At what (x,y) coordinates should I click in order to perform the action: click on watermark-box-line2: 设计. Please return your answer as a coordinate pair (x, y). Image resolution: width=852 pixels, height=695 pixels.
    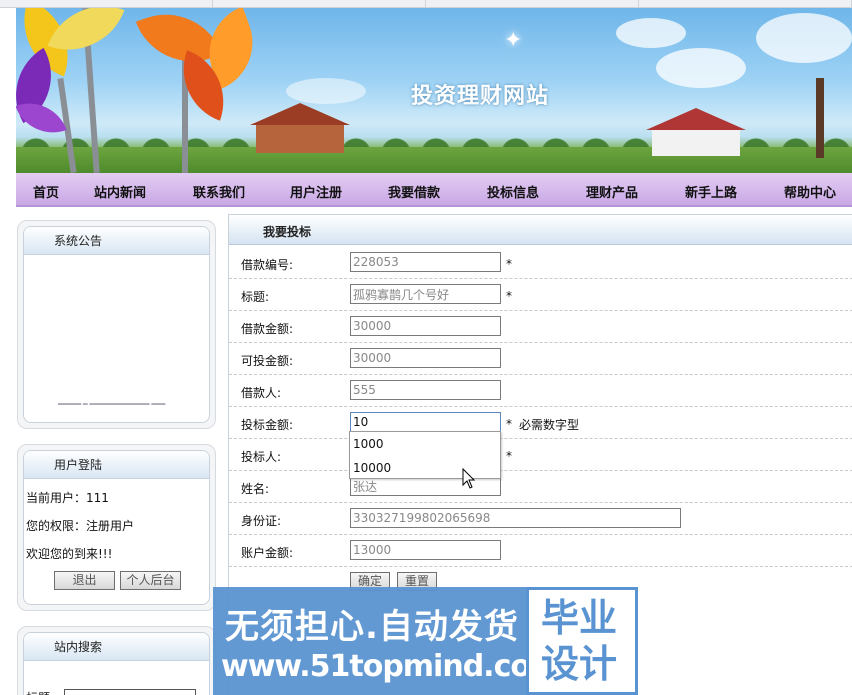
    Looking at the image, I should click on (579, 664).